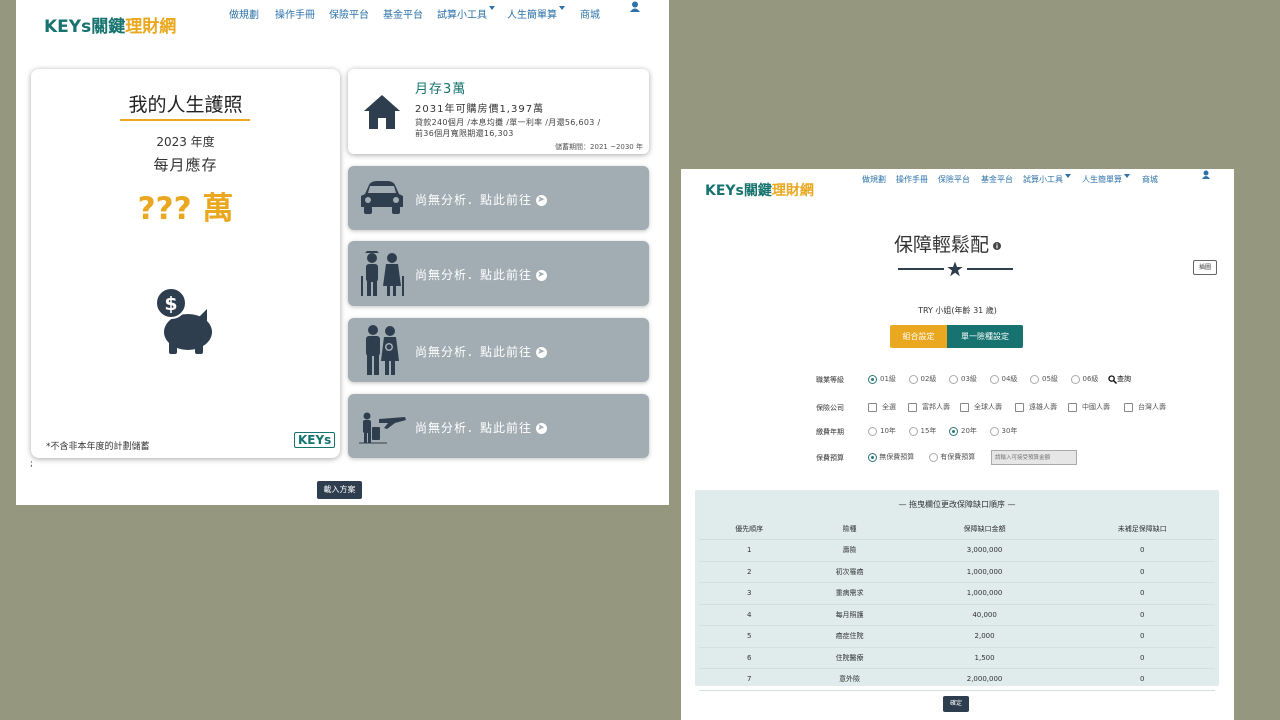  Describe the element at coordinates (498, 426) in the screenshot. I see `travel-goal-card: 尚無分析．點此前往 ➤` at that location.